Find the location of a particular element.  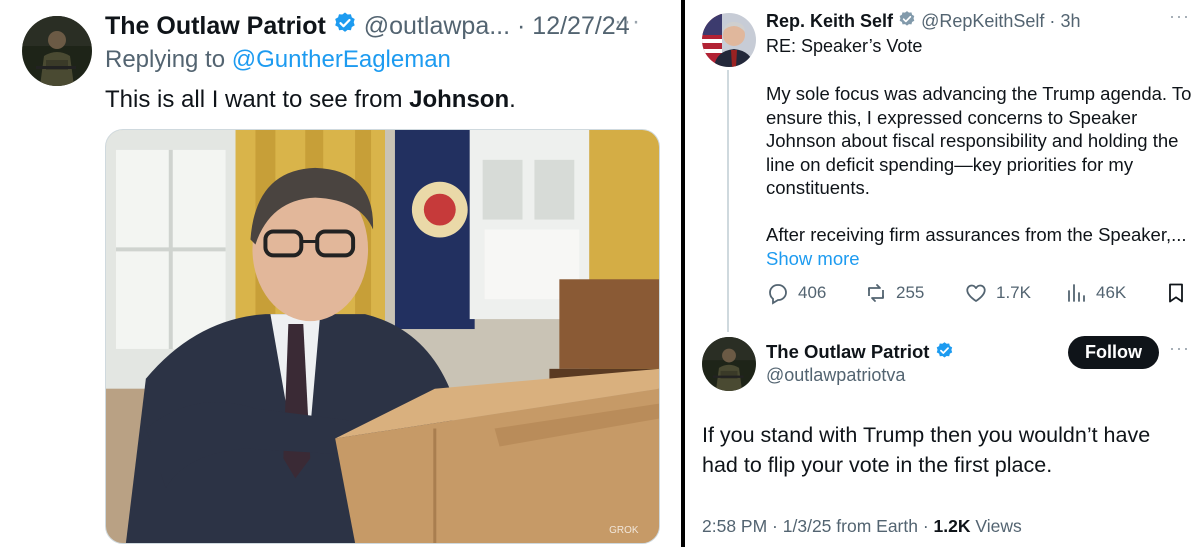

analytics-icon is located at coordinates (1076, 293).